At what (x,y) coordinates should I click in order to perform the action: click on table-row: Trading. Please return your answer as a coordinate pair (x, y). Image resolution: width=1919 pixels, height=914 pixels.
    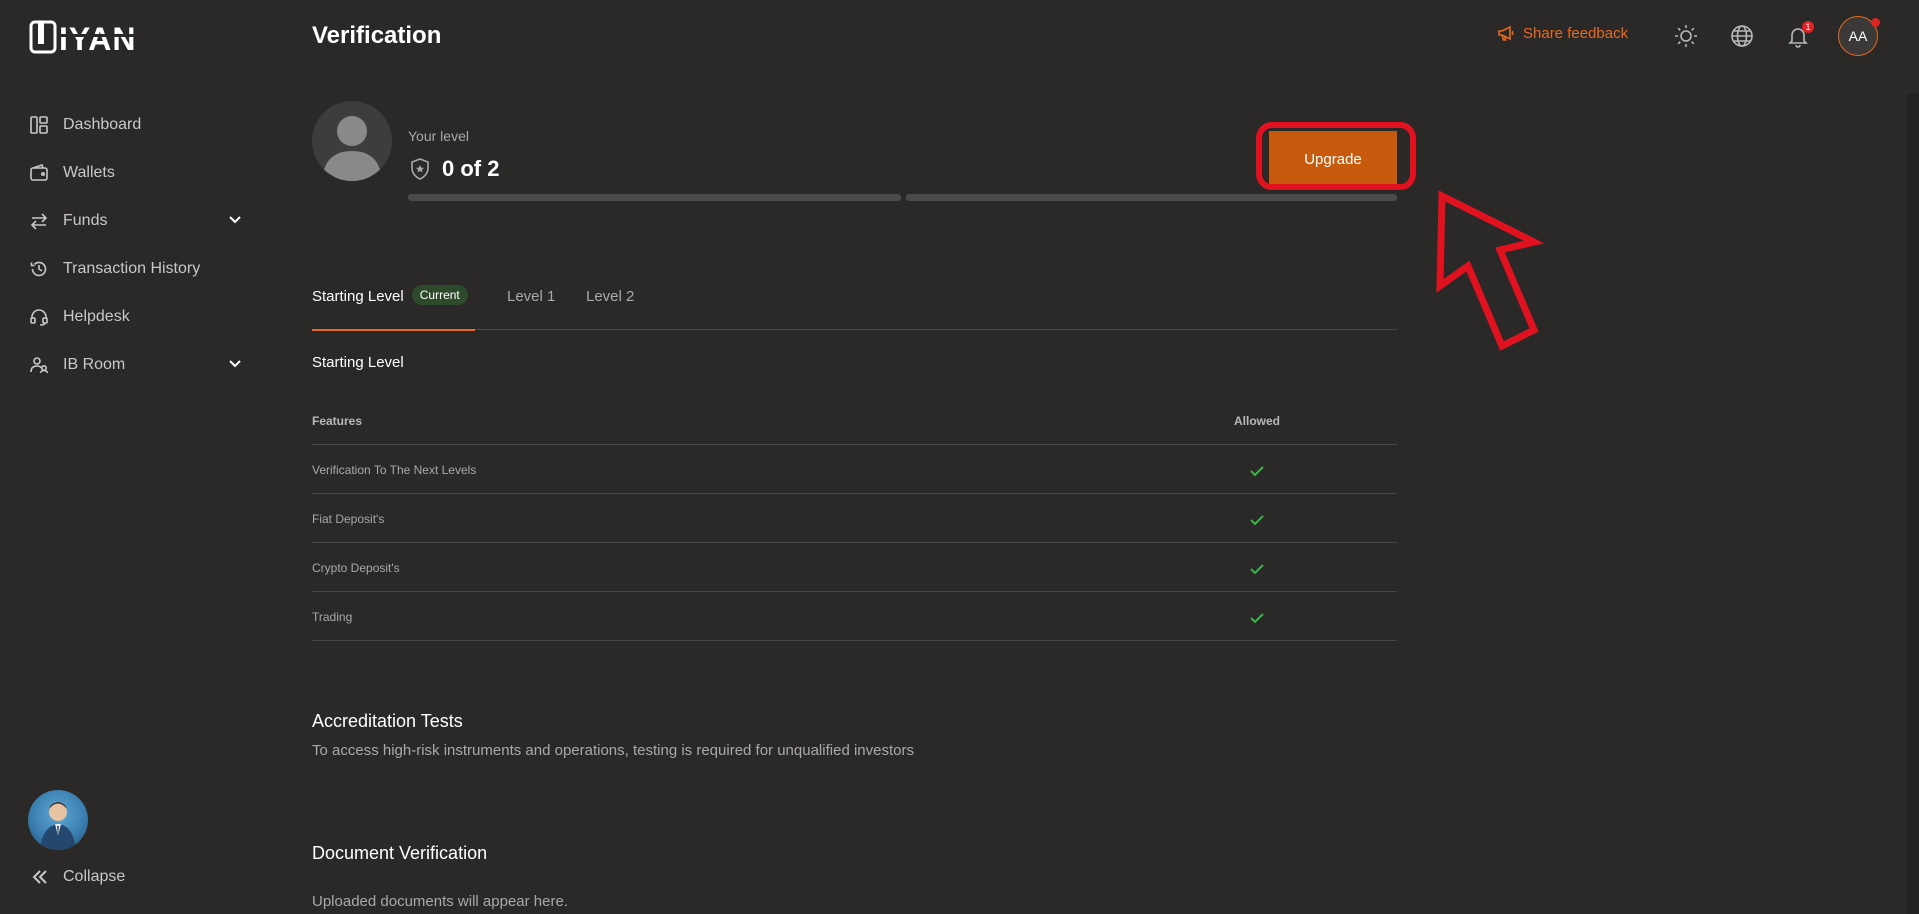
    Looking at the image, I should click on (854, 616).